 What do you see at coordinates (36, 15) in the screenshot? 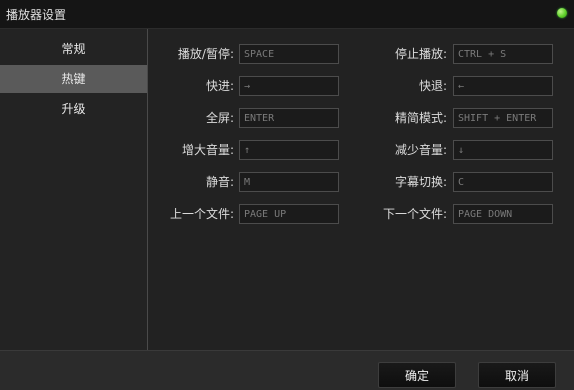
I see `window-title: 播放器设置` at bounding box center [36, 15].